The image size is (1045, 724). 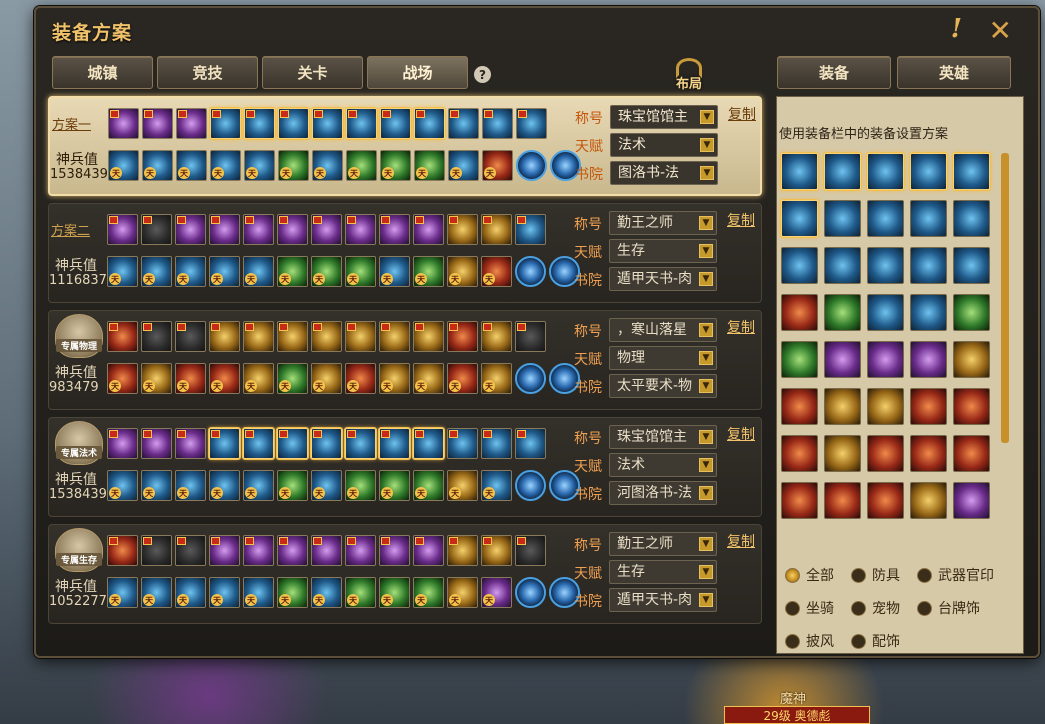 I want to click on academy-select: 河图洛书-法 ▼, so click(x=663, y=493).